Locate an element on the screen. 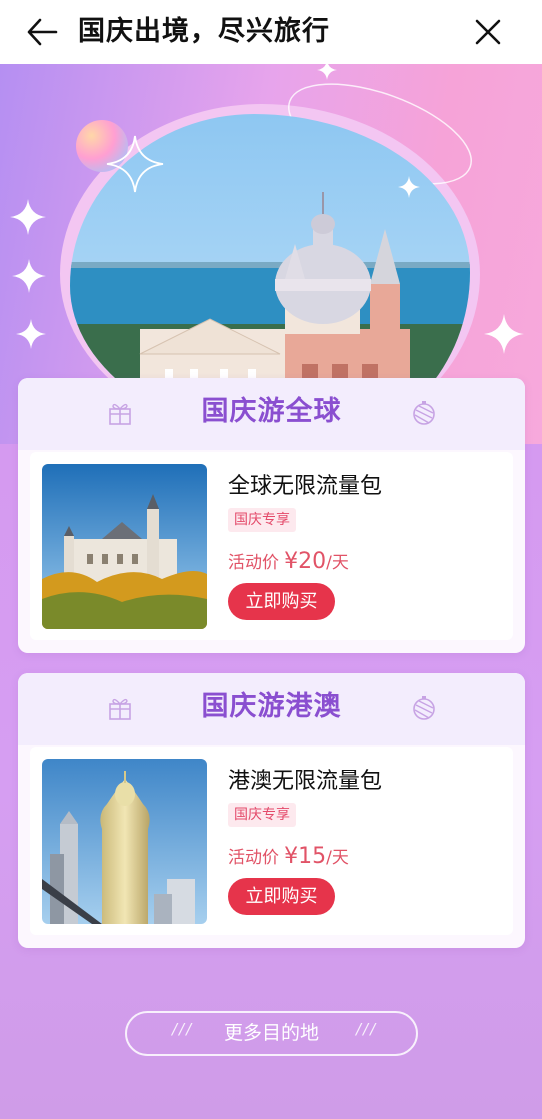 The width and height of the screenshot is (542, 1119). arrow-left-icon is located at coordinates (42, 32).